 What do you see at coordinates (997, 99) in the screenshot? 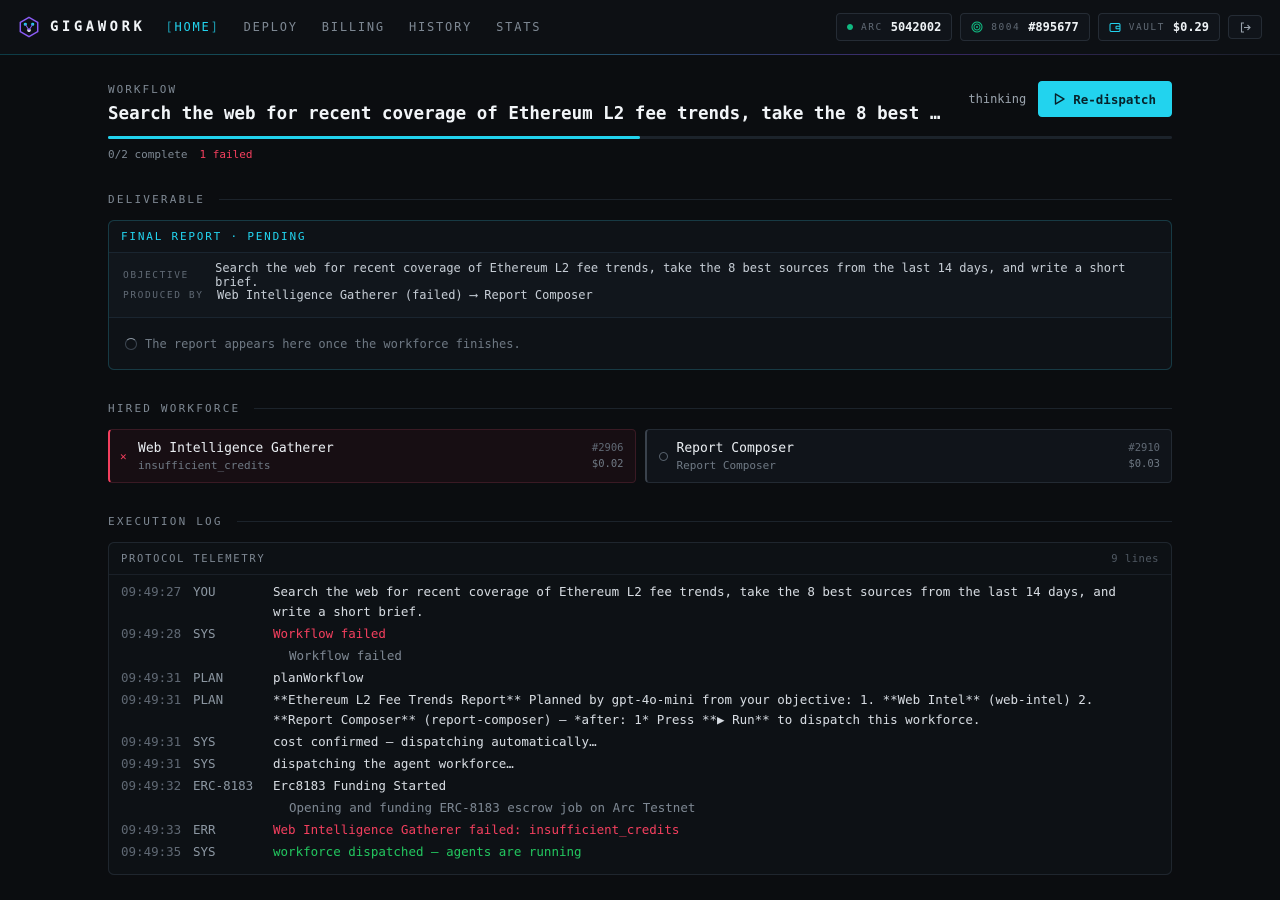
I see `workflow-state: thinking` at bounding box center [997, 99].